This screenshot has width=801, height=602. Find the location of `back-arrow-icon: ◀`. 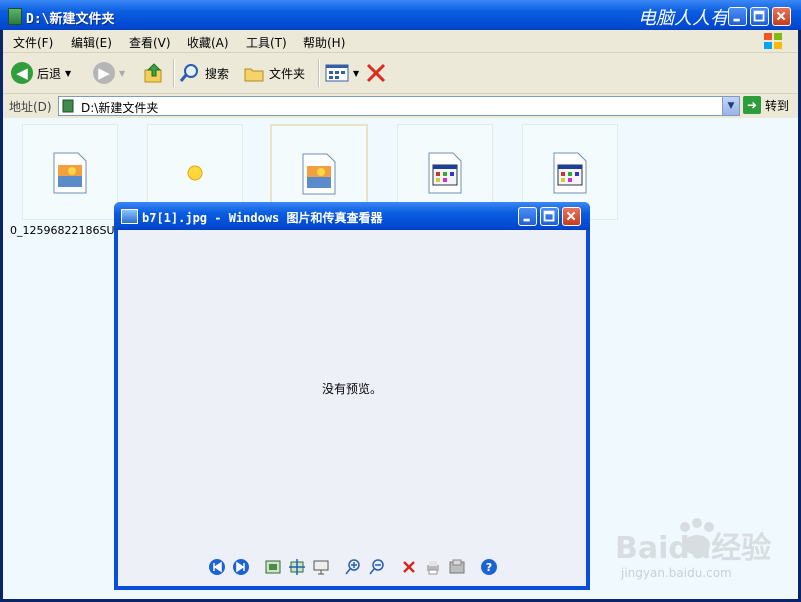

back-arrow-icon: ◀ is located at coordinates (22, 73).